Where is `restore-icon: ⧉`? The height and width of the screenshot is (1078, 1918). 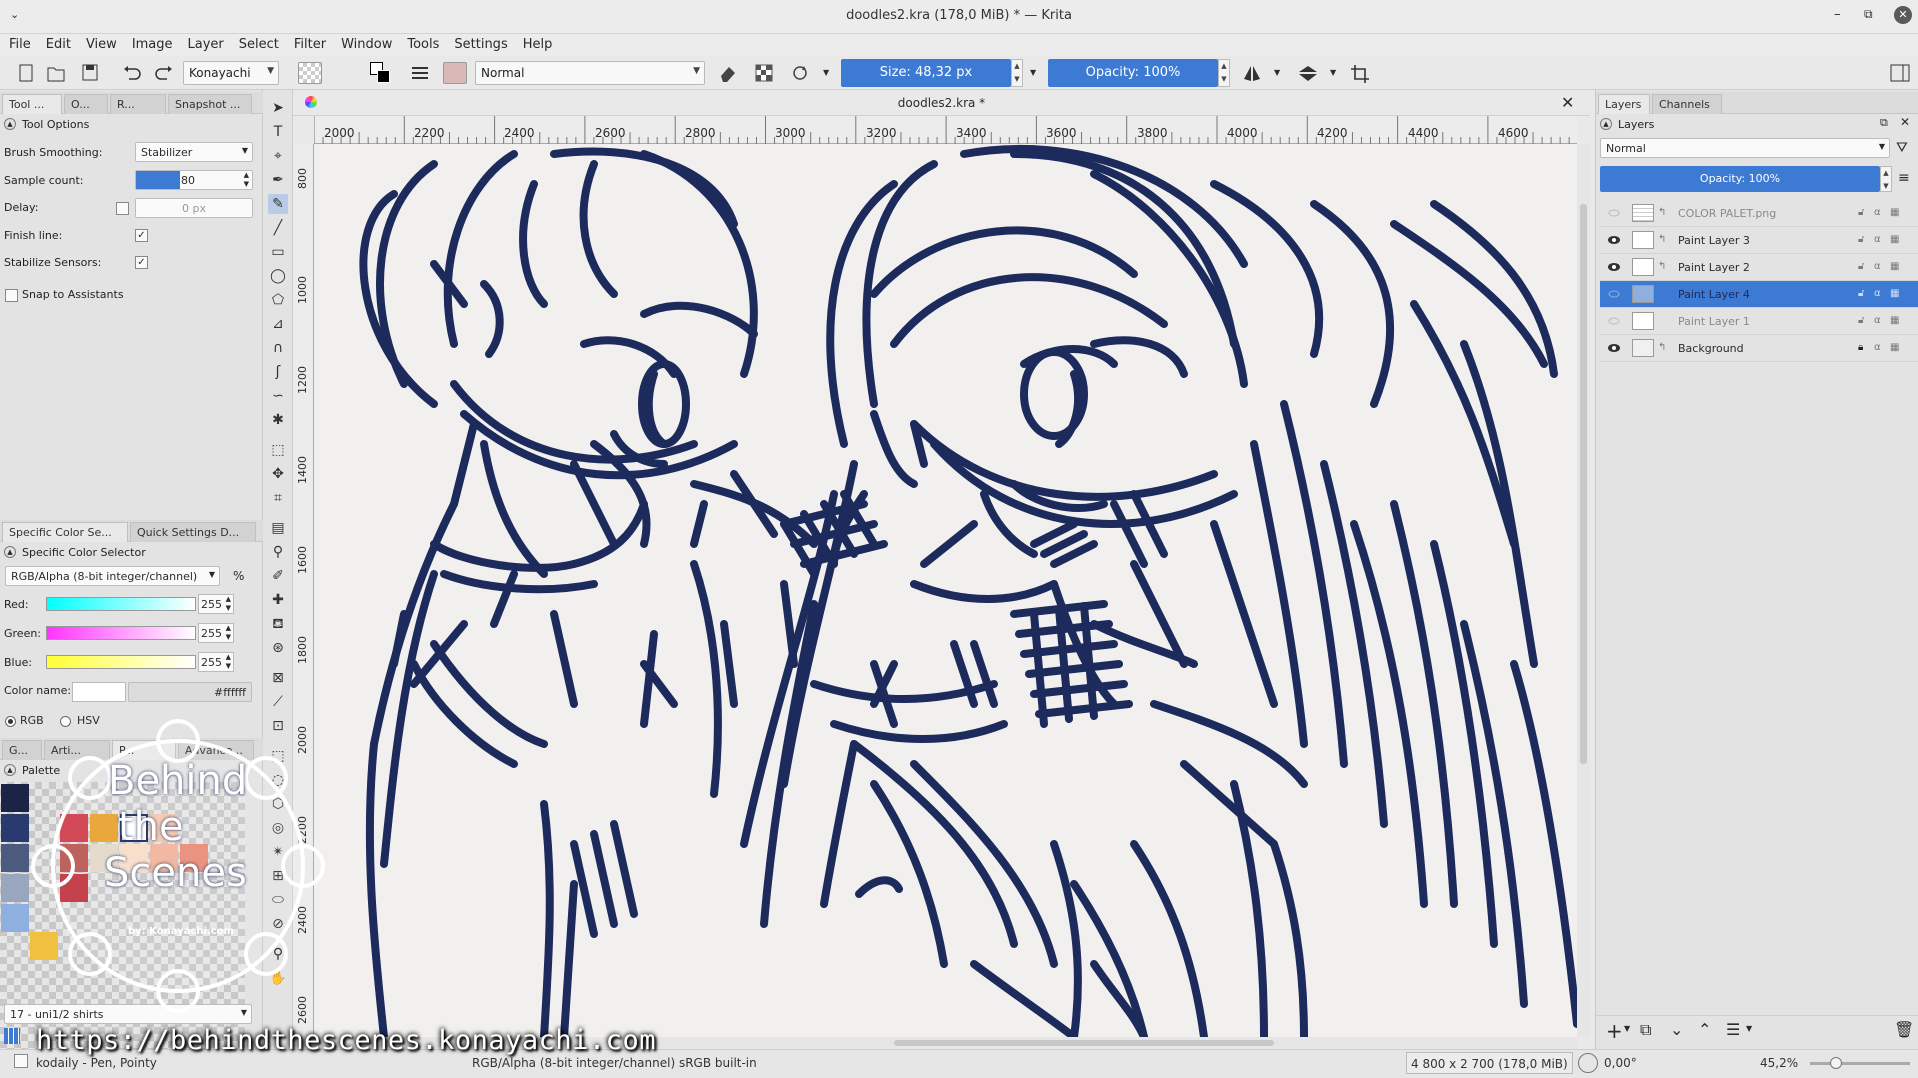
restore-icon: ⧉ is located at coordinates (1868, 14).